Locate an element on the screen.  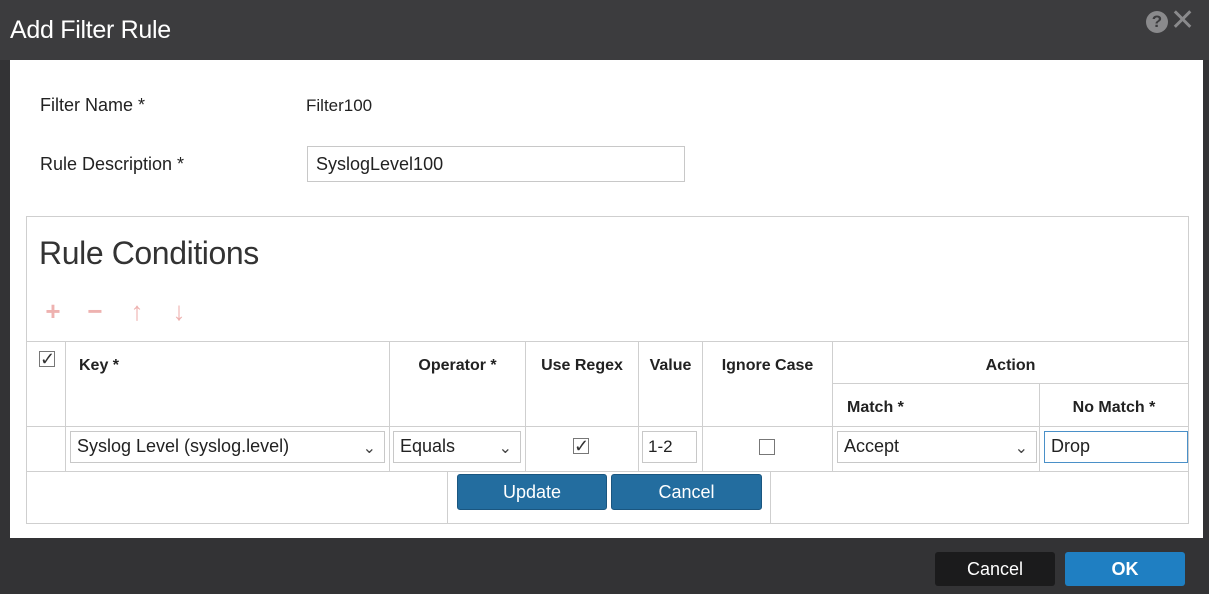
select-all-checkbox: ✓ is located at coordinates (47, 359).